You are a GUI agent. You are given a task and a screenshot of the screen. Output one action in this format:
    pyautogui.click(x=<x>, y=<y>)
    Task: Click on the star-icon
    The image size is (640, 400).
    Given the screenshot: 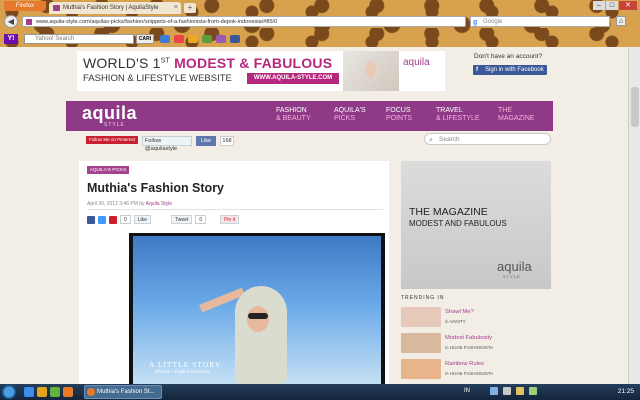 What is the action you would take?
    pyautogui.click(x=193, y=39)
    